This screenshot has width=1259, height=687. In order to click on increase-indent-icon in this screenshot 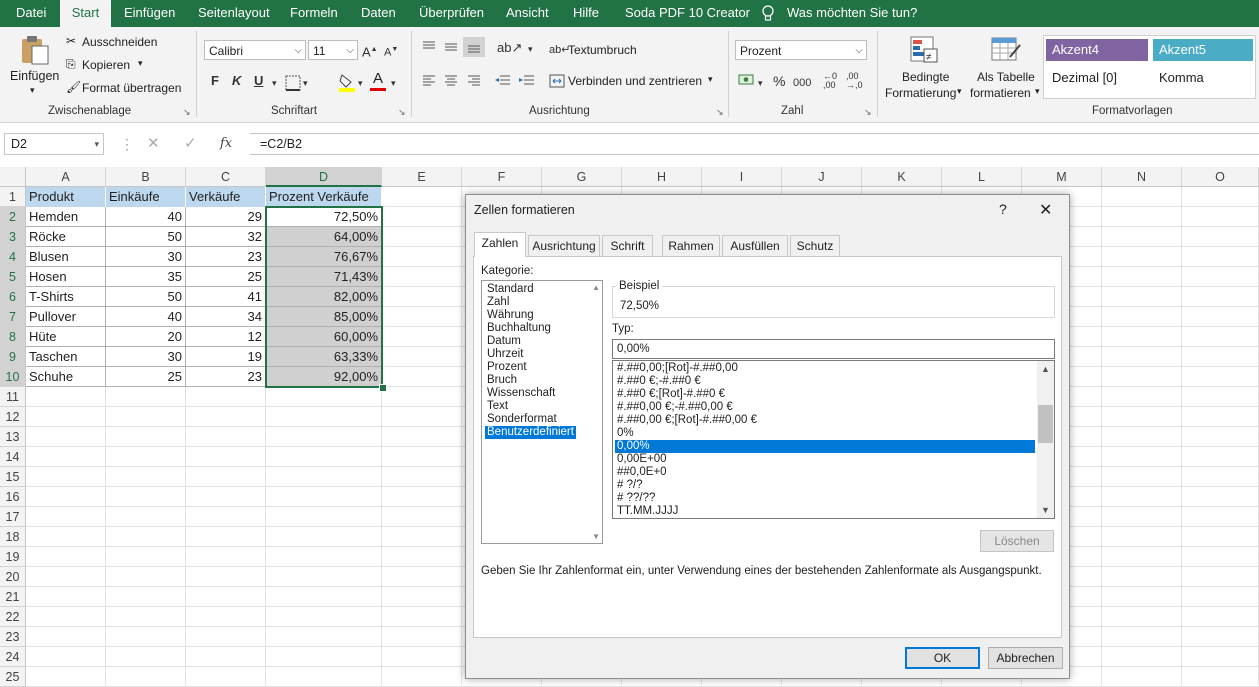, I will do `click(527, 82)`.